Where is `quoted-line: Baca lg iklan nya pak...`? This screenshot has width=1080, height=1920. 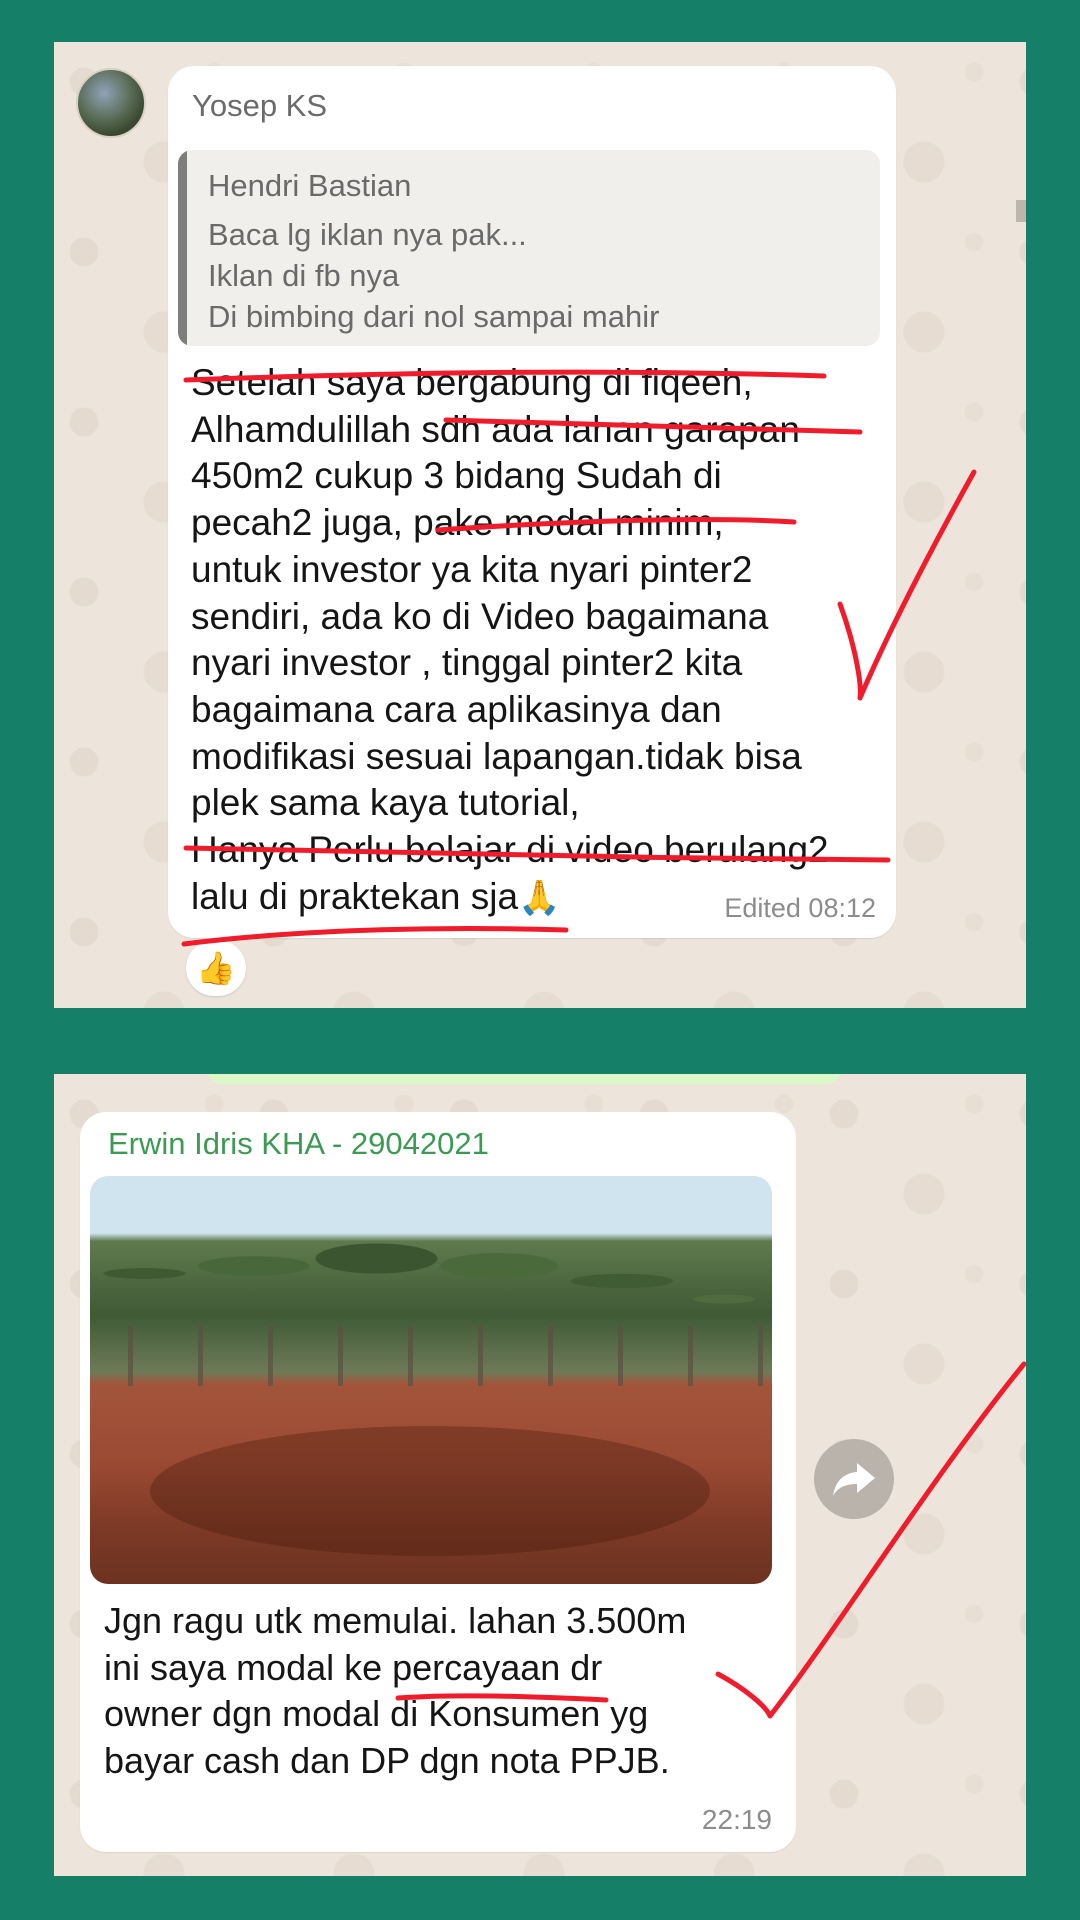
quoted-line: Baca lg iklan nya pak... is located at coordinates (367, 234).